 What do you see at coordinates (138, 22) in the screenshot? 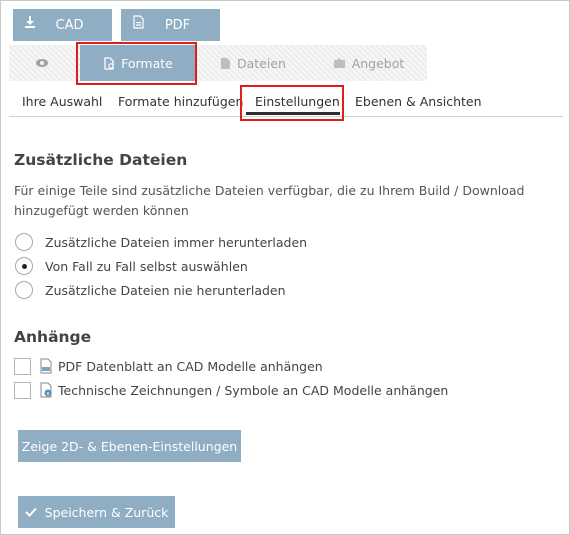
I see `pdf-icon` at bounding box center [138, 22].